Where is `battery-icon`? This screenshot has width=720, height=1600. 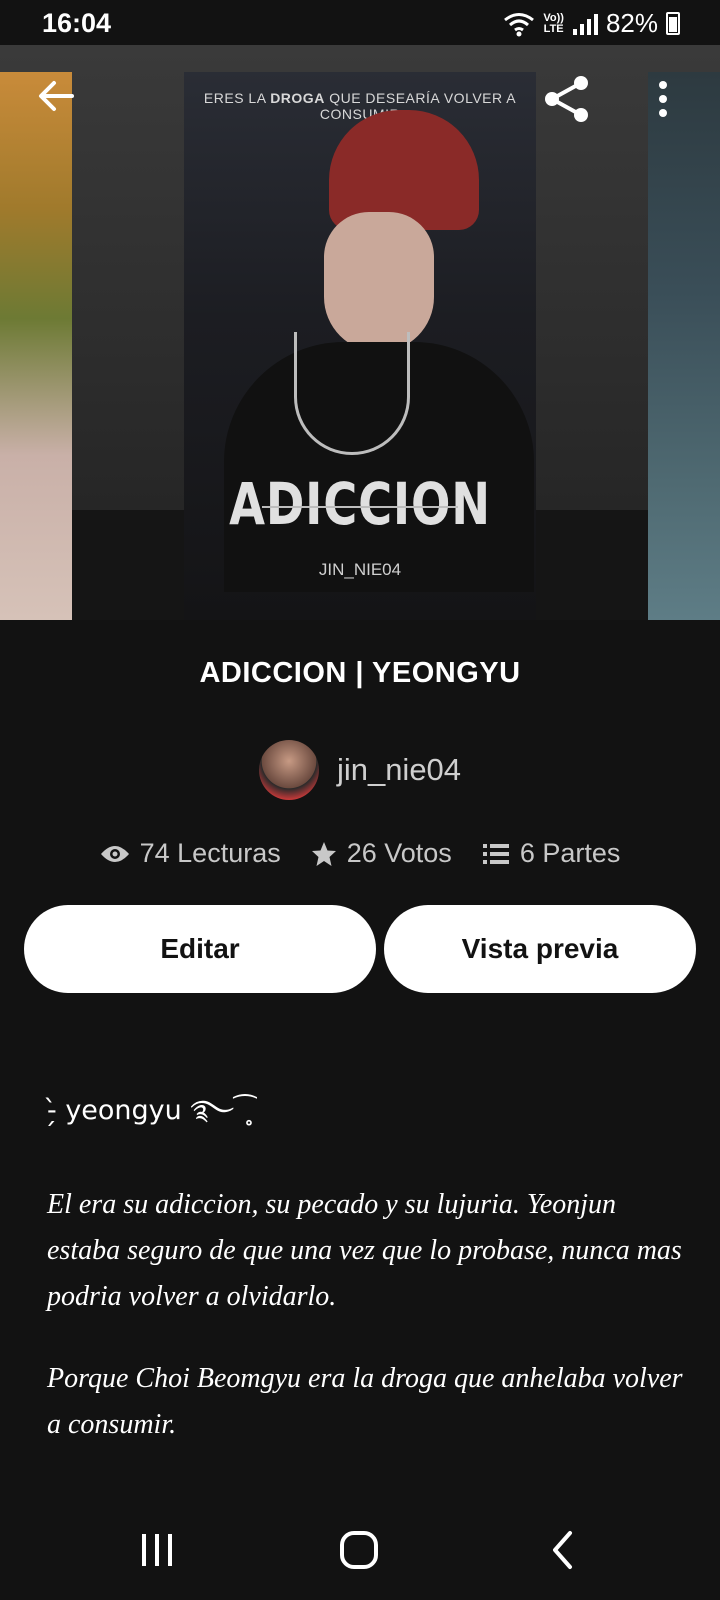
battery-icon is located at coordinates (673, 23).